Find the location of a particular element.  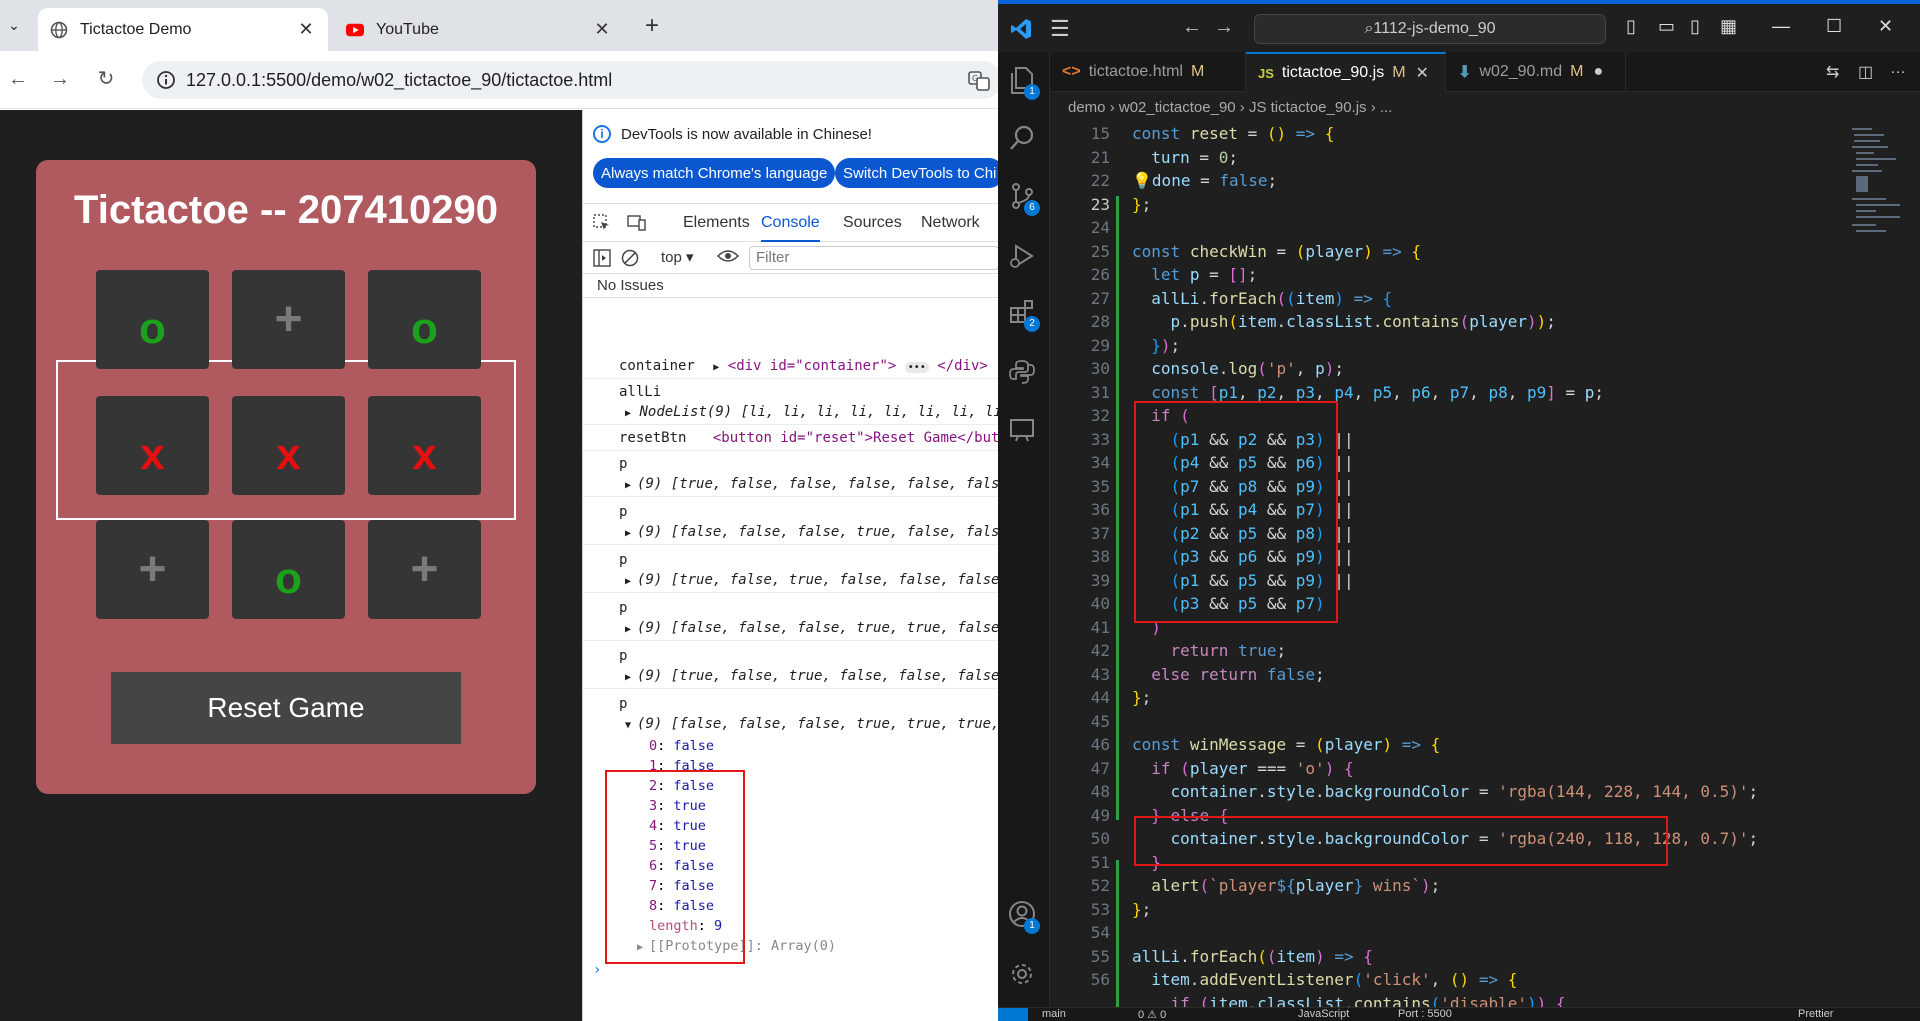

problems-status: 0 ⚠ 0 is located at coordinates (1152, 1014).